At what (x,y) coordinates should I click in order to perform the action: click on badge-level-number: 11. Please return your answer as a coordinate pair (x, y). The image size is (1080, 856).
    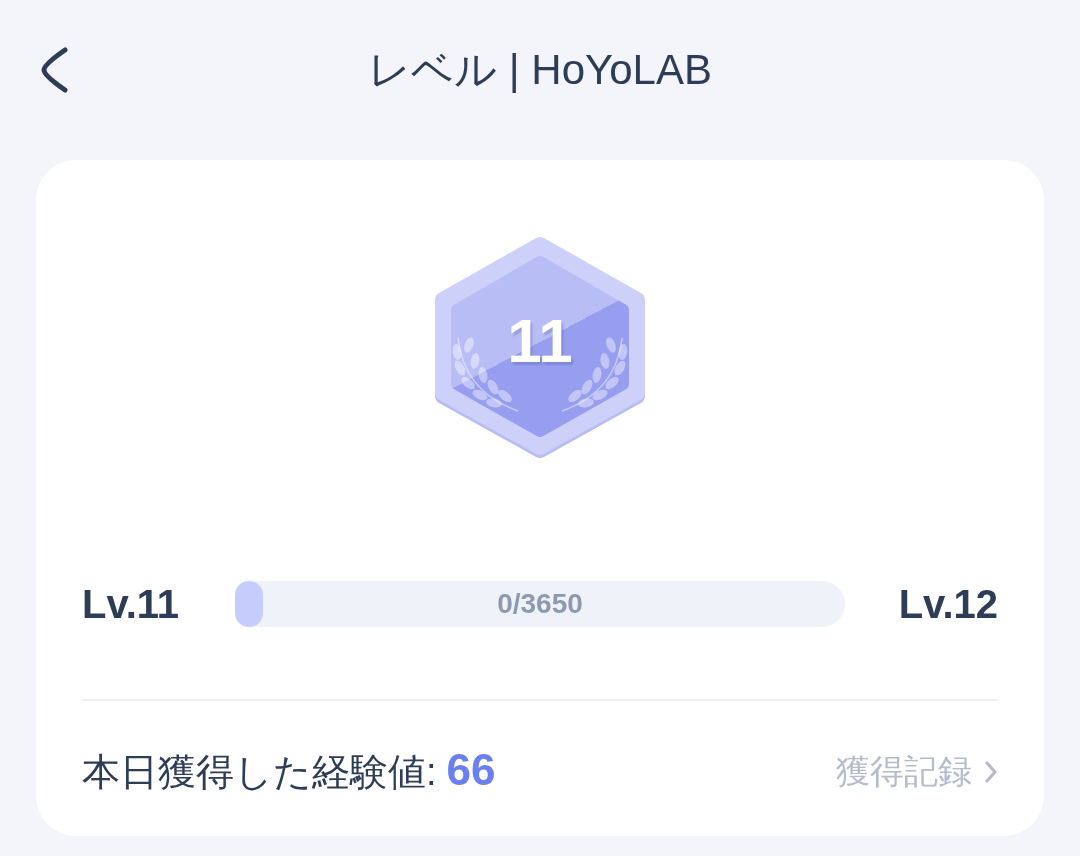
    Looking at the image, I should click on (540, 341).